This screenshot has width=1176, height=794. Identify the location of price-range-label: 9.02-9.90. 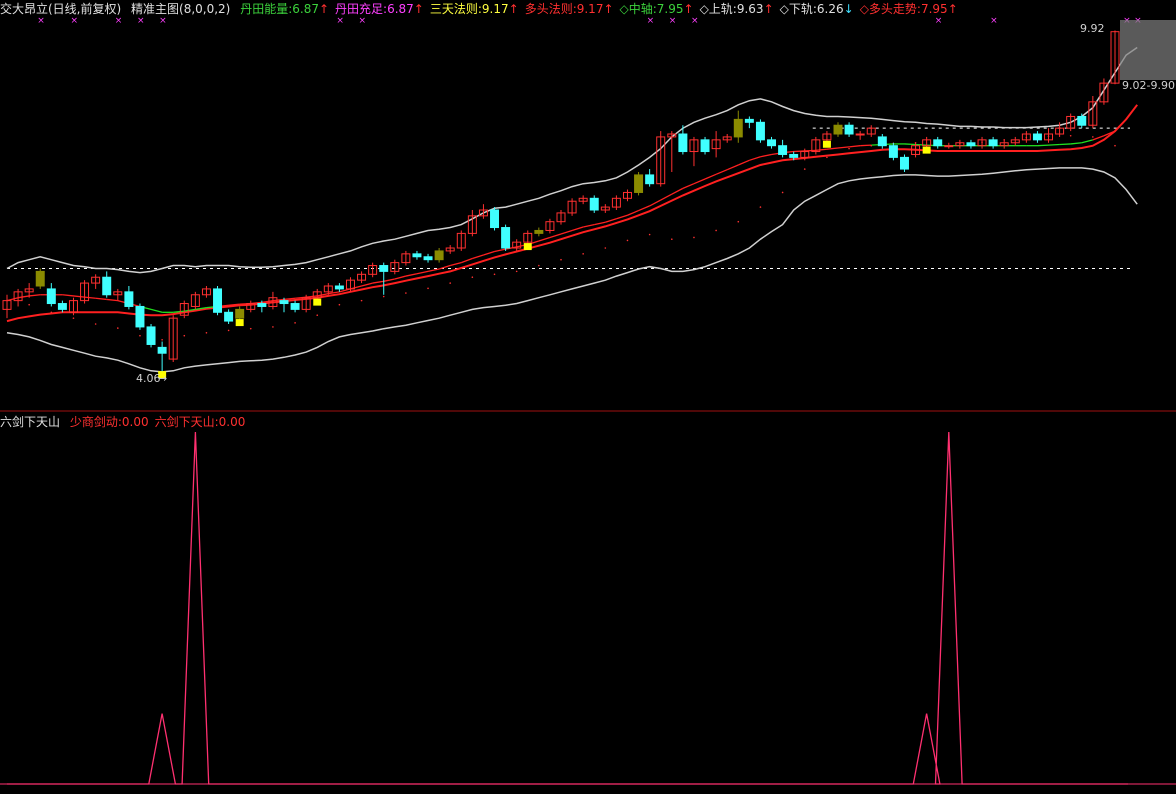
(1148, 85).